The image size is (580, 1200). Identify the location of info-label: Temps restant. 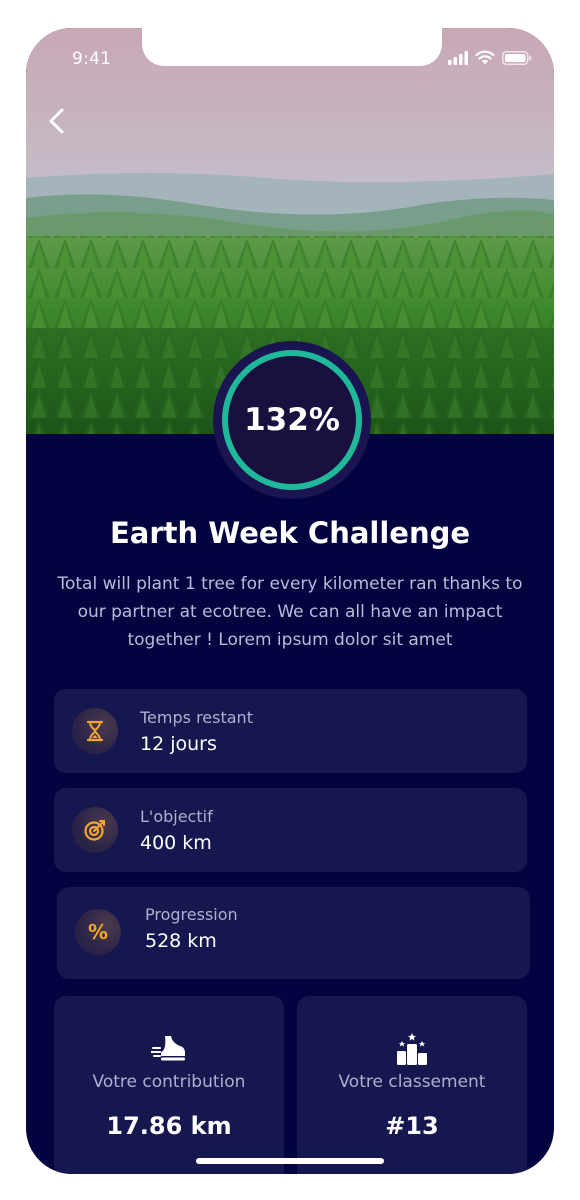
(196, 717).